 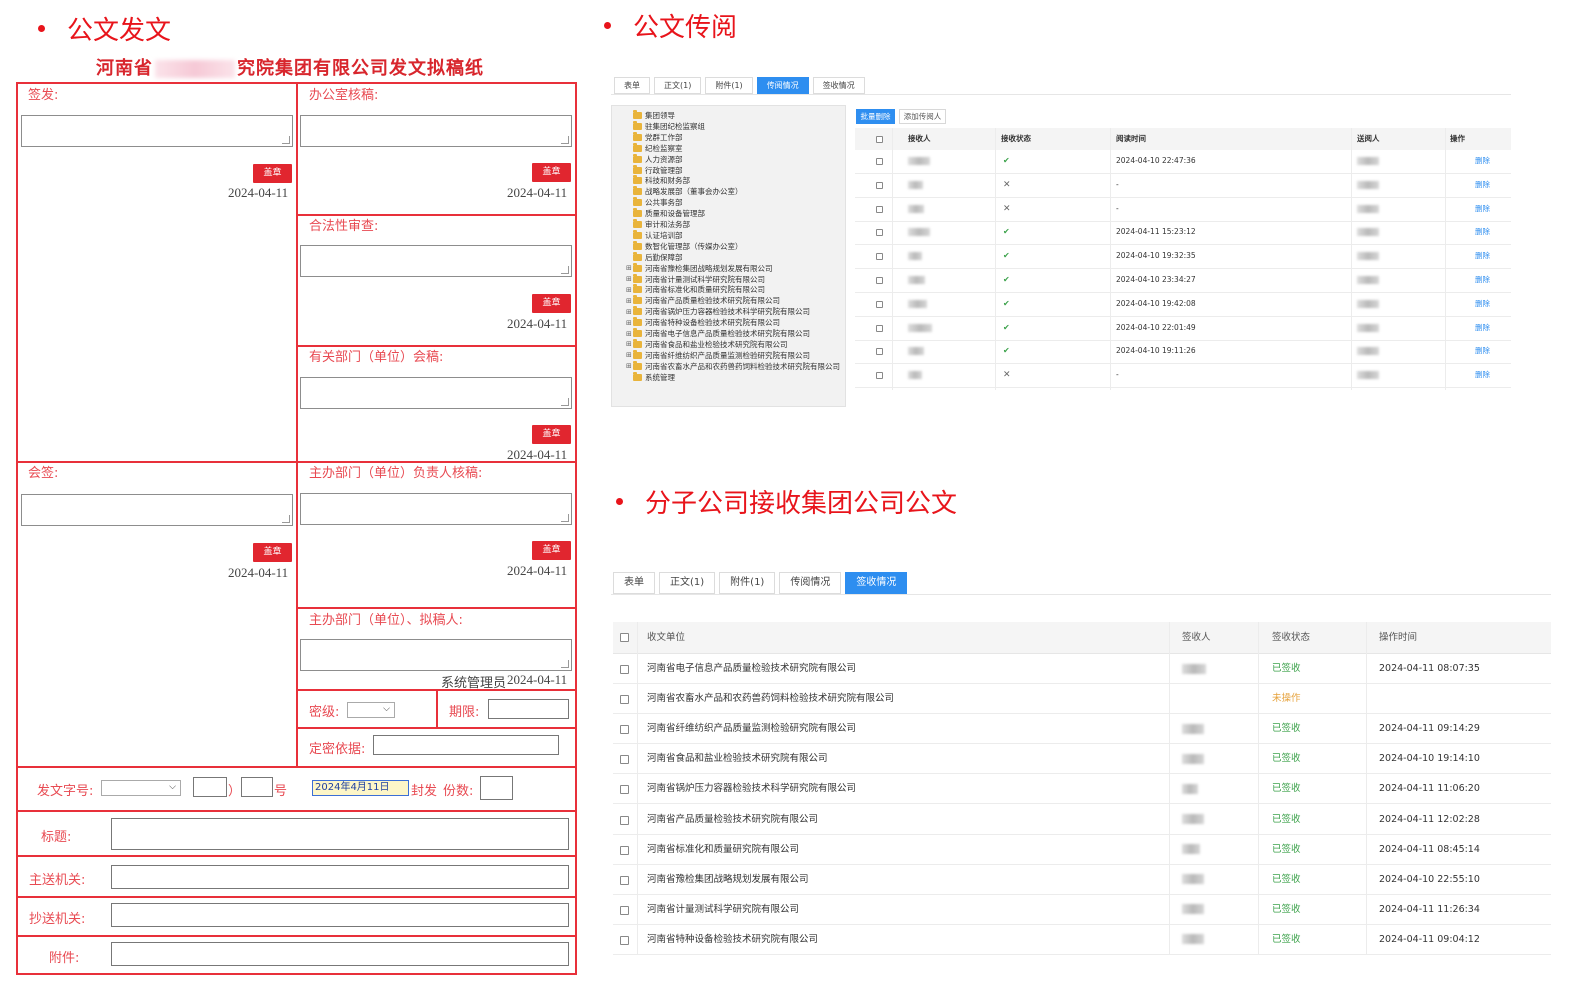 I want to click on select-all-checkbox, so click(x=879, y=139).